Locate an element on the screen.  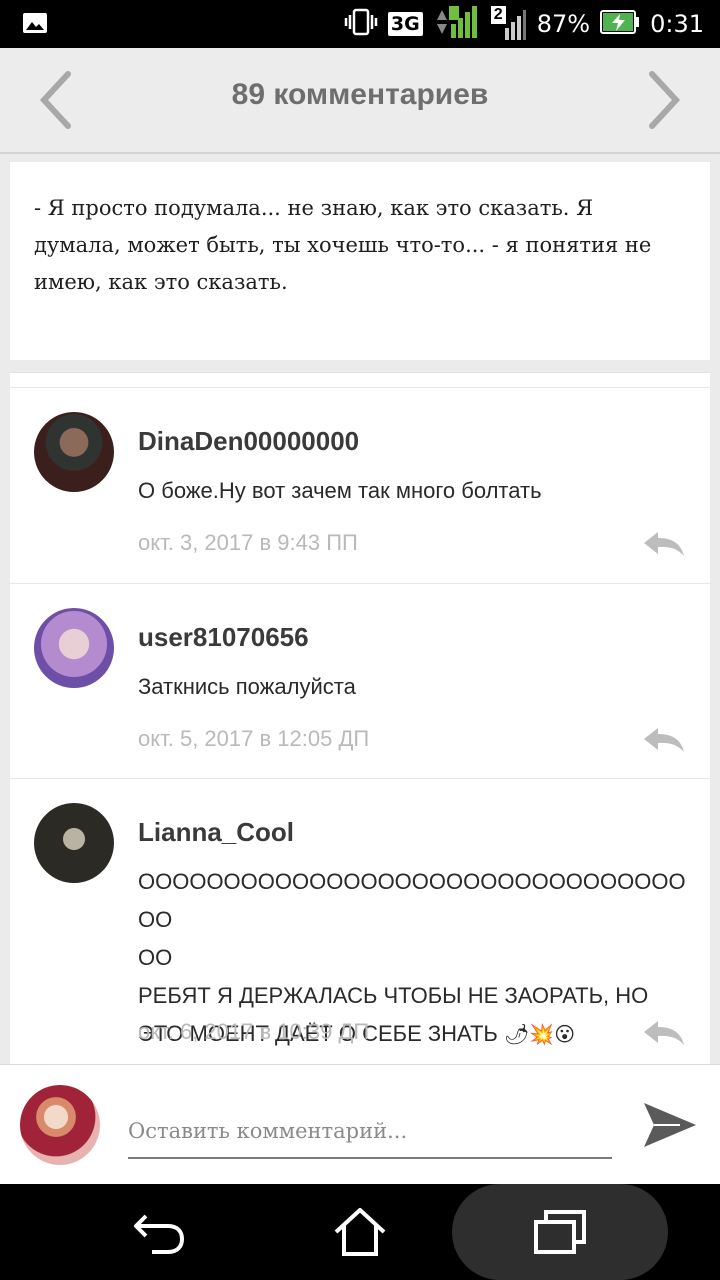
status-bar: 3G 2 87% 0:31 is located at coordinates (360, 24).